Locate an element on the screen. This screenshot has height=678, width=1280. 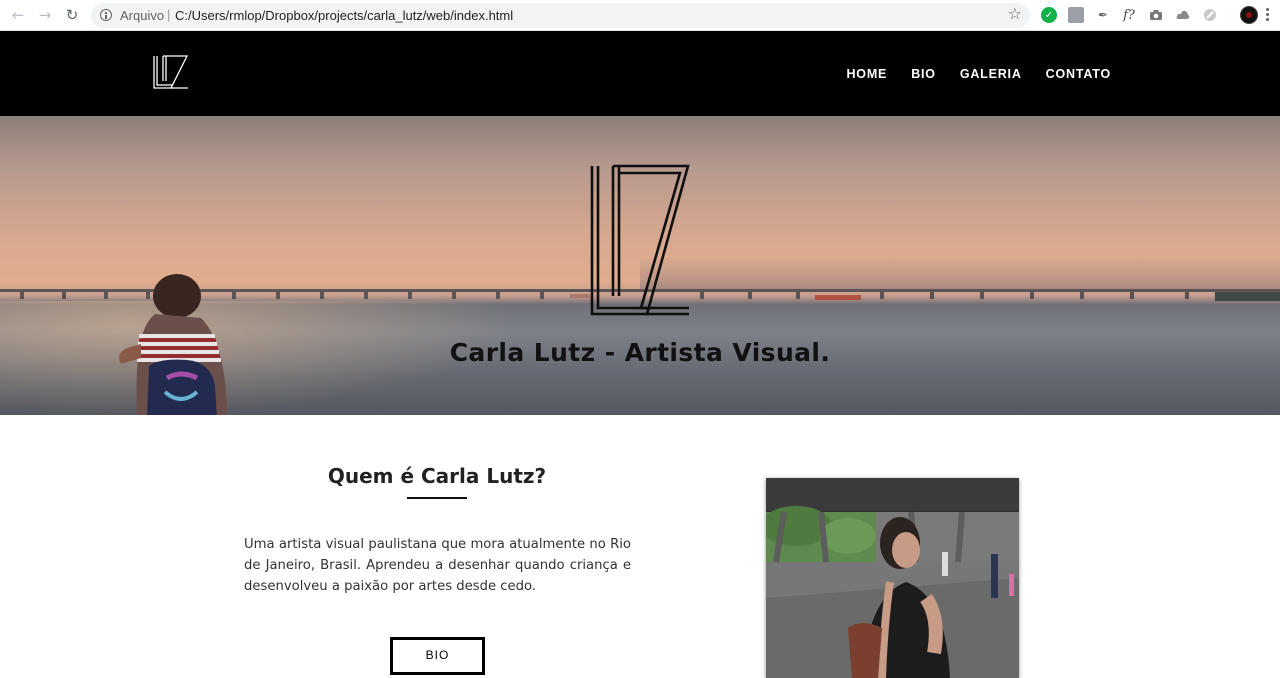
extension-icon is located at coordinates (1210, 15).